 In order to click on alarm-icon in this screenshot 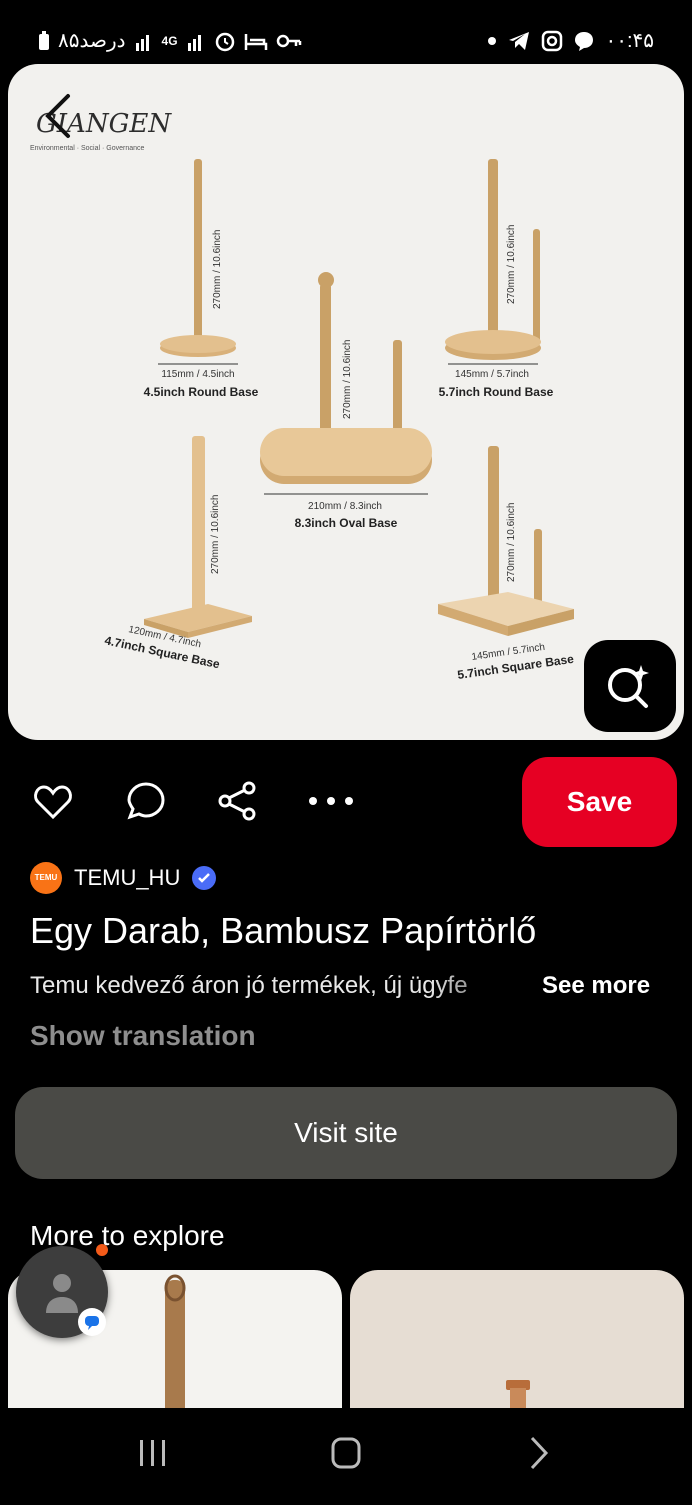, I will do `click(224, 41)`.